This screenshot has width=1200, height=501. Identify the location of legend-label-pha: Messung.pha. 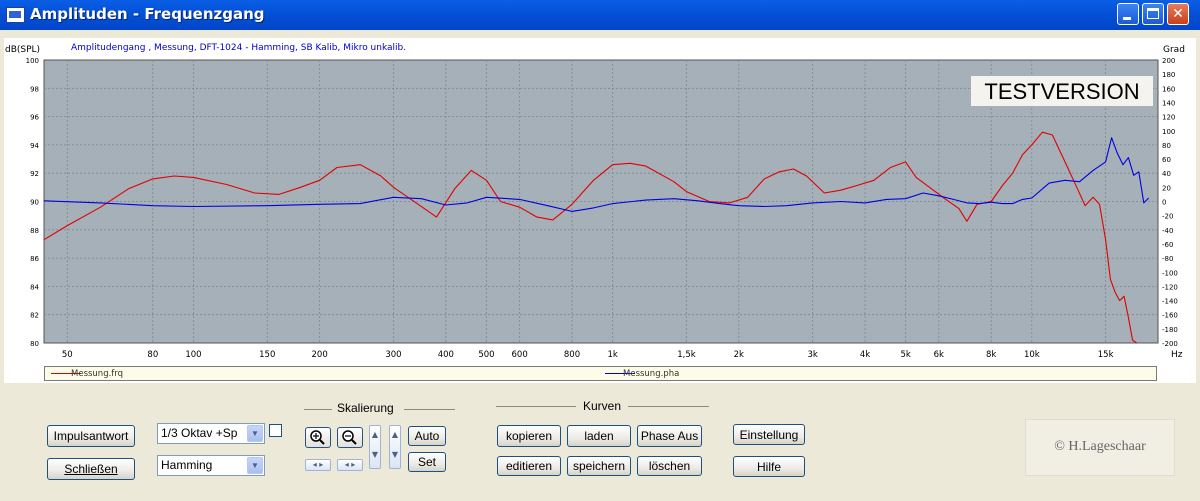
(651, 374).